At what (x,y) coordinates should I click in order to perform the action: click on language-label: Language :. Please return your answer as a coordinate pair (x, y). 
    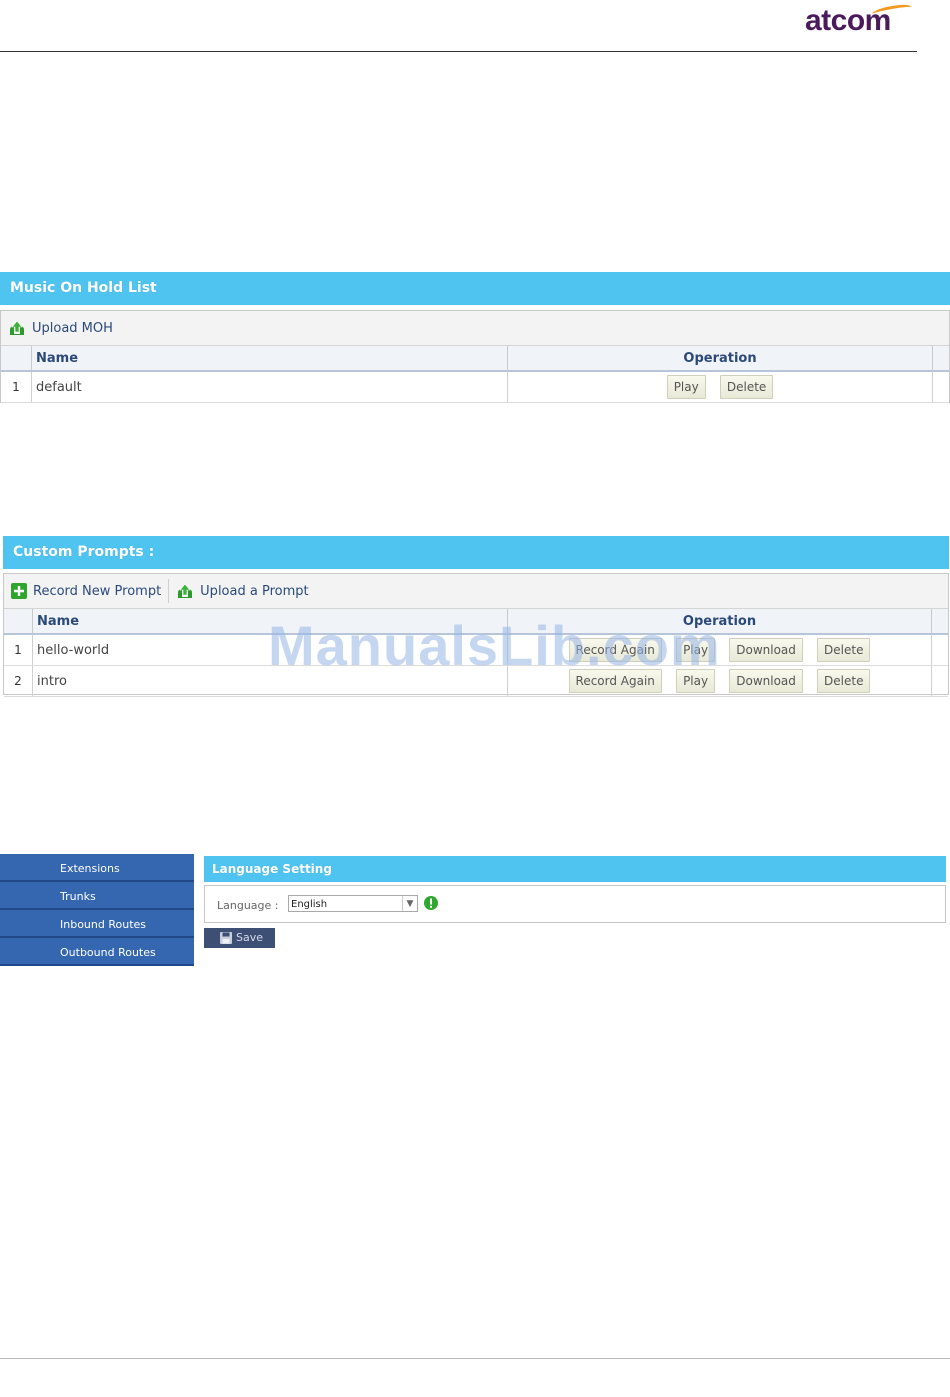
    Looking at the image, I should click on (248, 905).